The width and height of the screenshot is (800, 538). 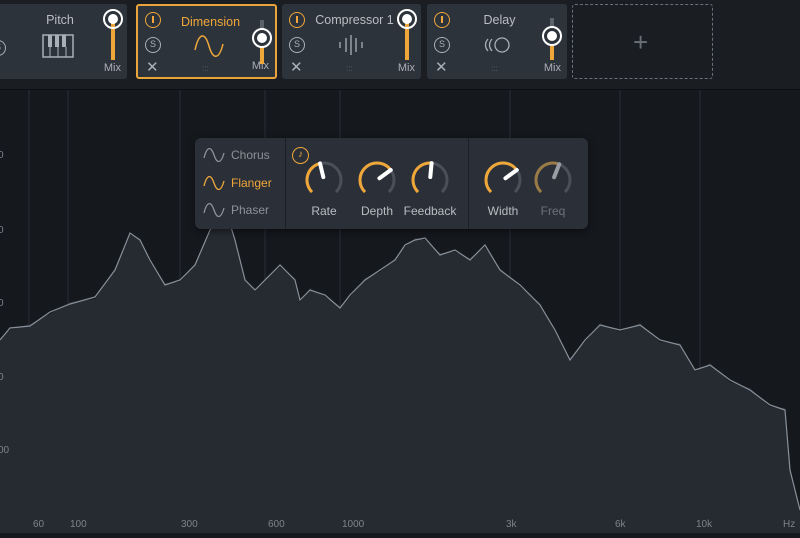 What do you see at coordinates (553, 211) in the screenshot?
I see `knob-label: Freq` at bounding box center [553, 211].